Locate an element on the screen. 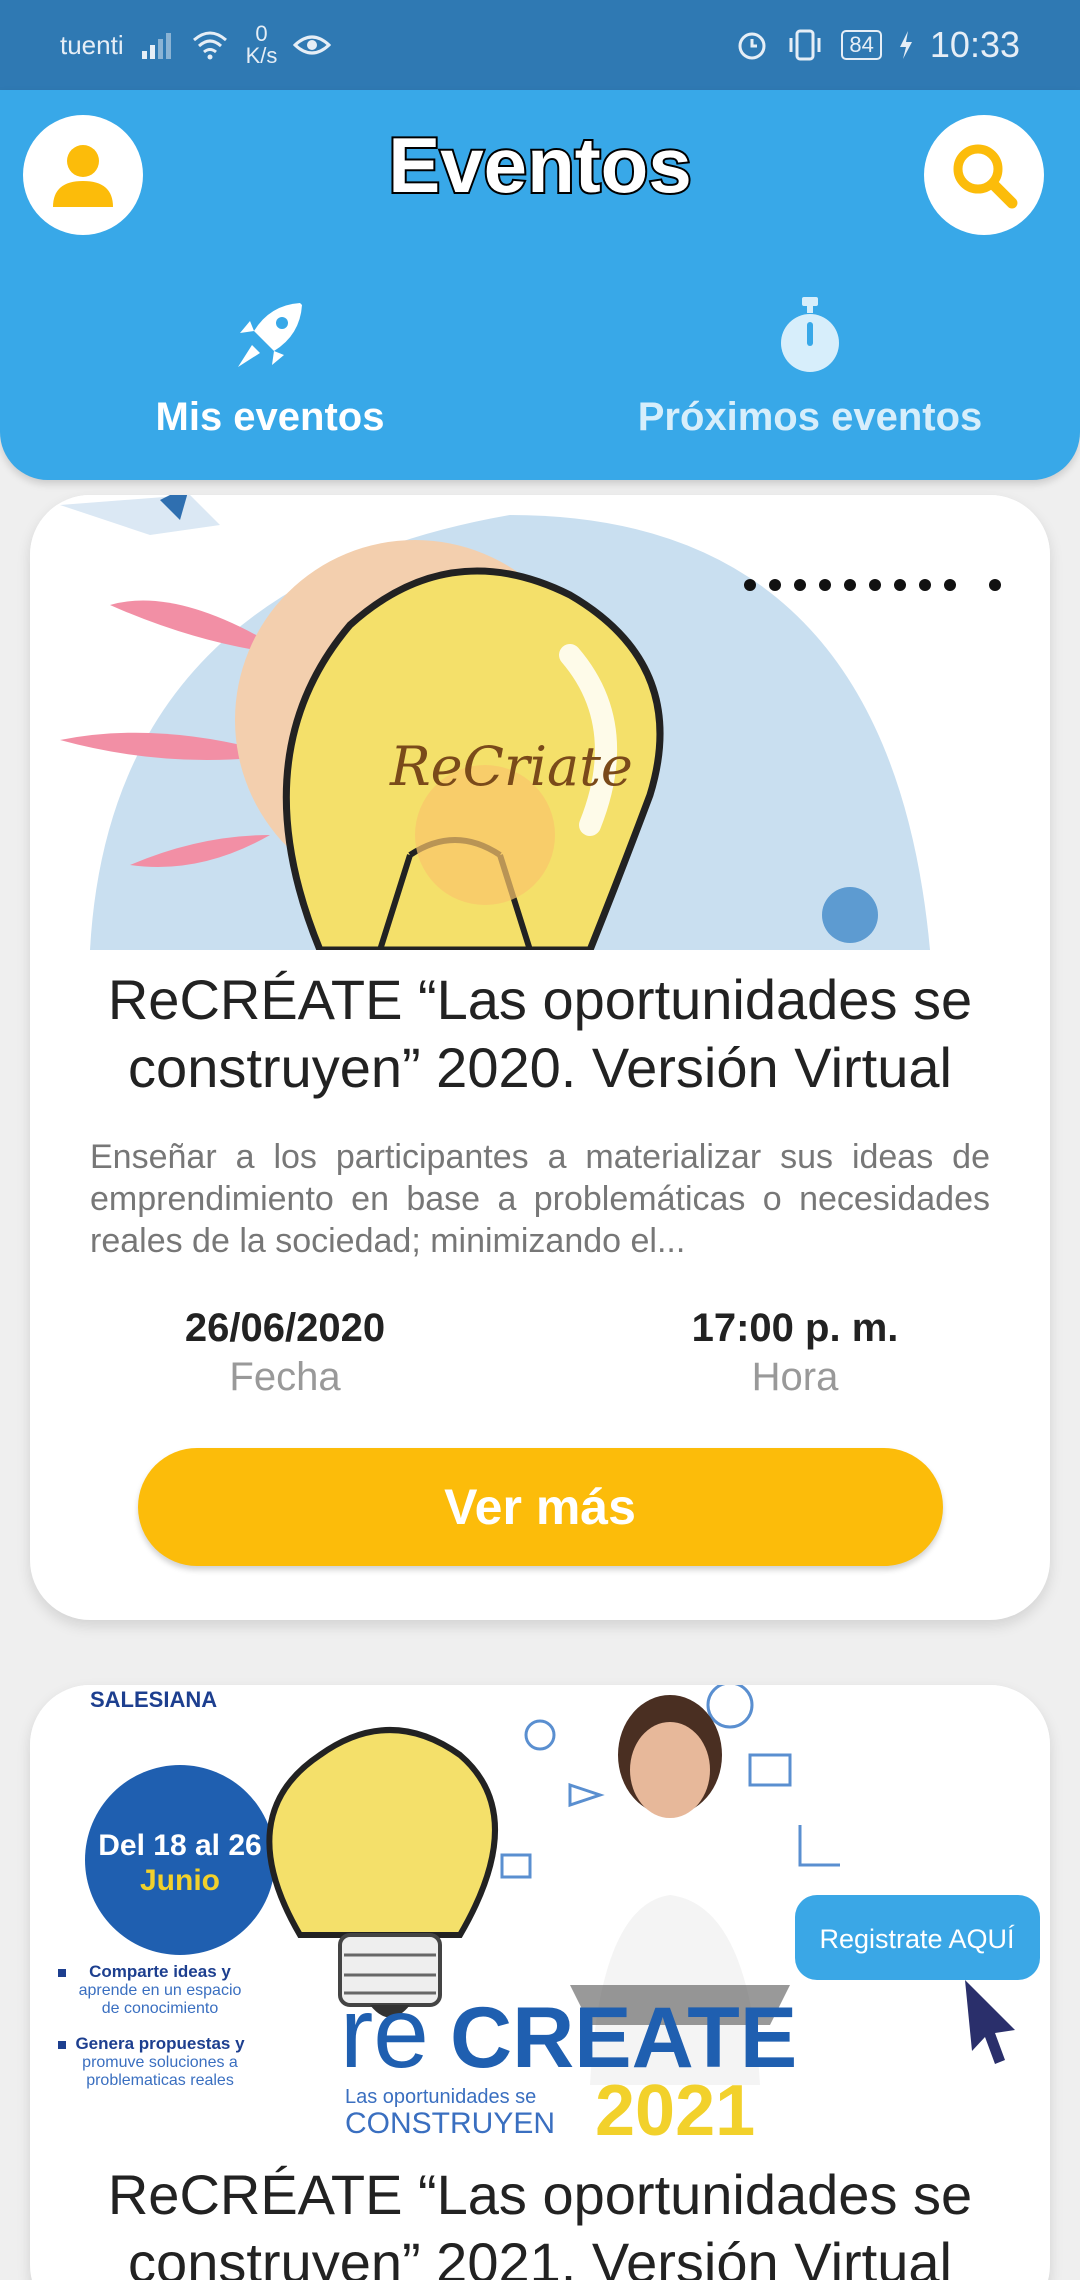 Image resolution: width=1080 pixels, height=2280 pixels. event-time: 17:00 p. m. Hora is located at coordinates (795, 1353).